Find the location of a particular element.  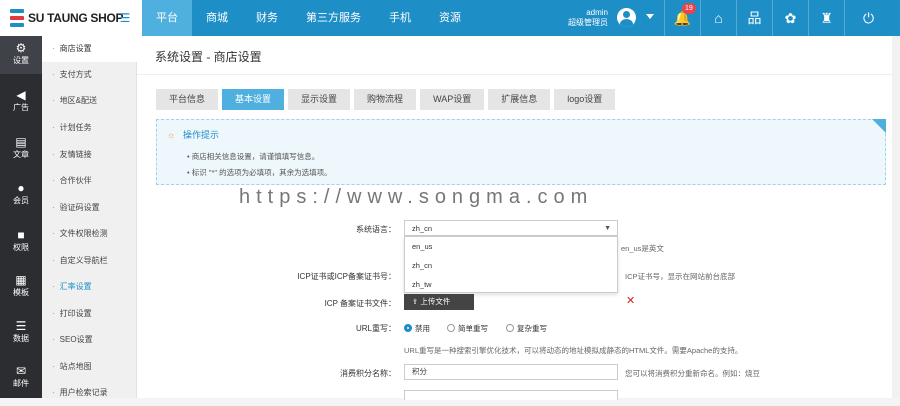

lang-option: zh_cn is located at coordinates (511, 265).